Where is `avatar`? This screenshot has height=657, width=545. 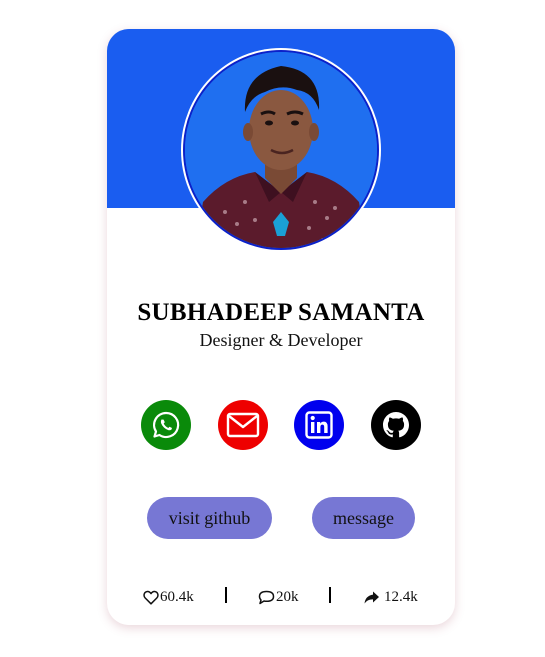 avatar is located at coordinates (281, 150).